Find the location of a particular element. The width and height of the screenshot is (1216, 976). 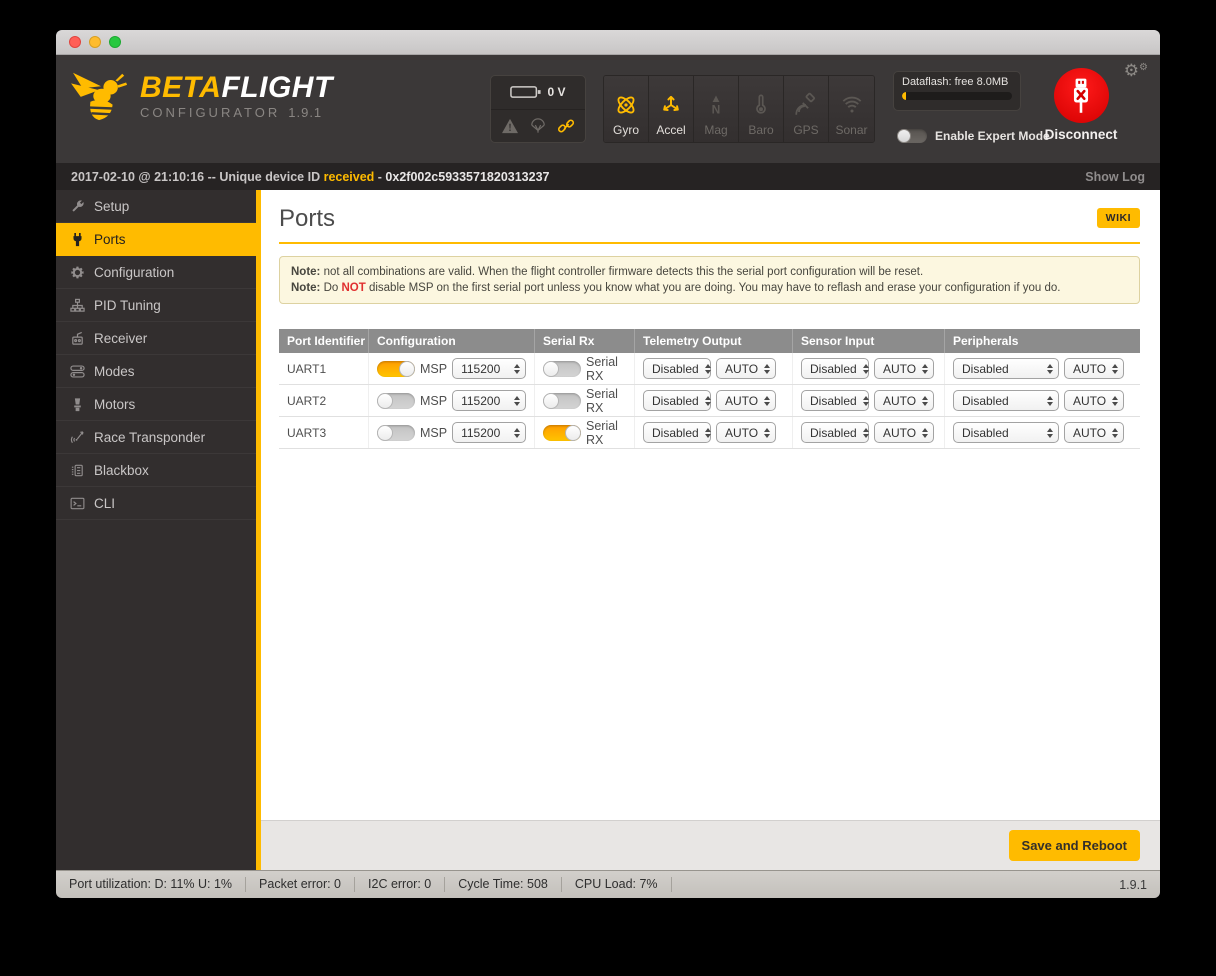

configuration-cell: MSP 115200 is located at coordinates (452, 433).